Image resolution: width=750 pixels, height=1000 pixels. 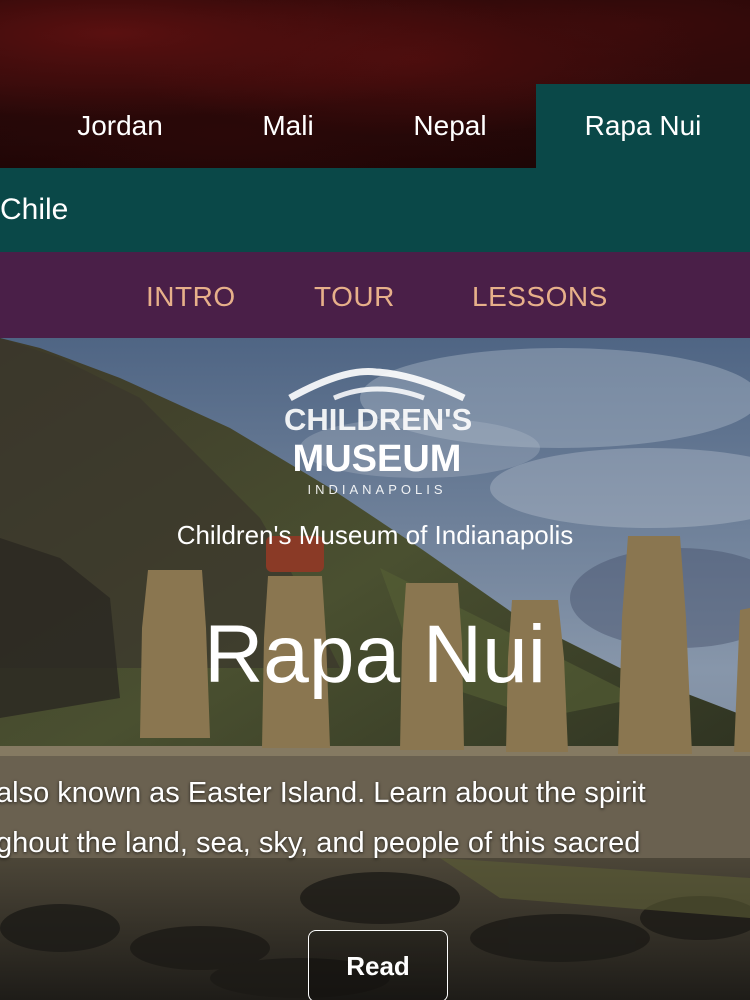 I want to click on logo-text-childrens: CHILDREN'S, so click(x=378, y=419).